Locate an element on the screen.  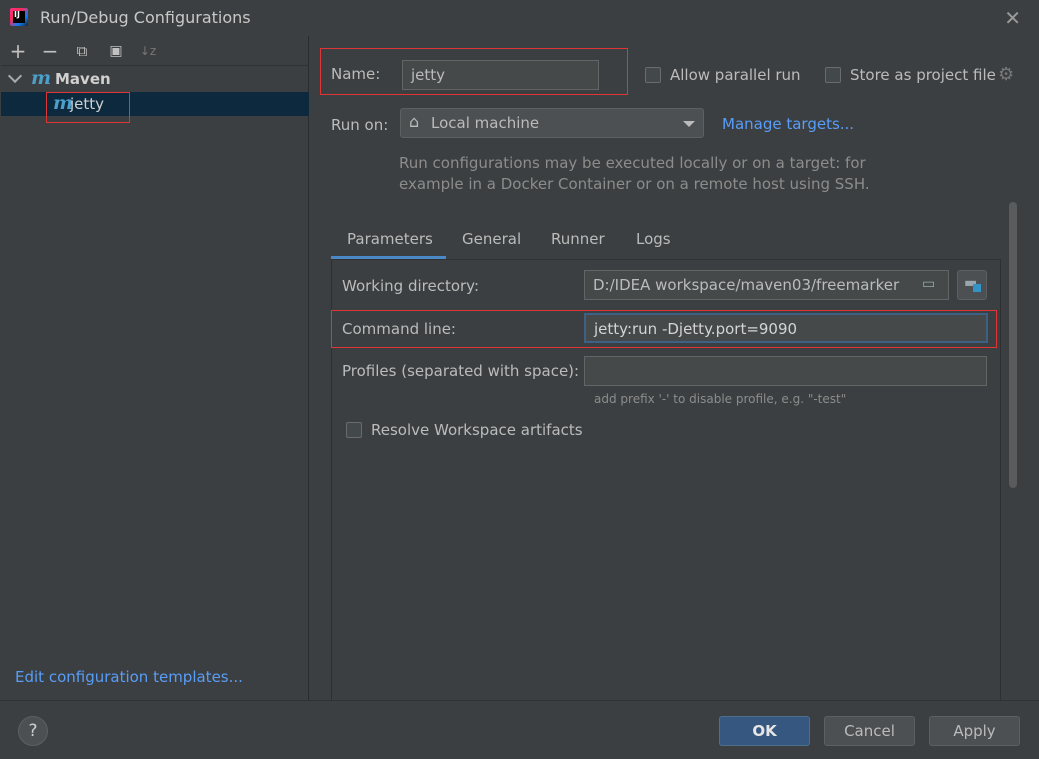
resolve-workspace-checkbox is located at coordinates (354, 430).